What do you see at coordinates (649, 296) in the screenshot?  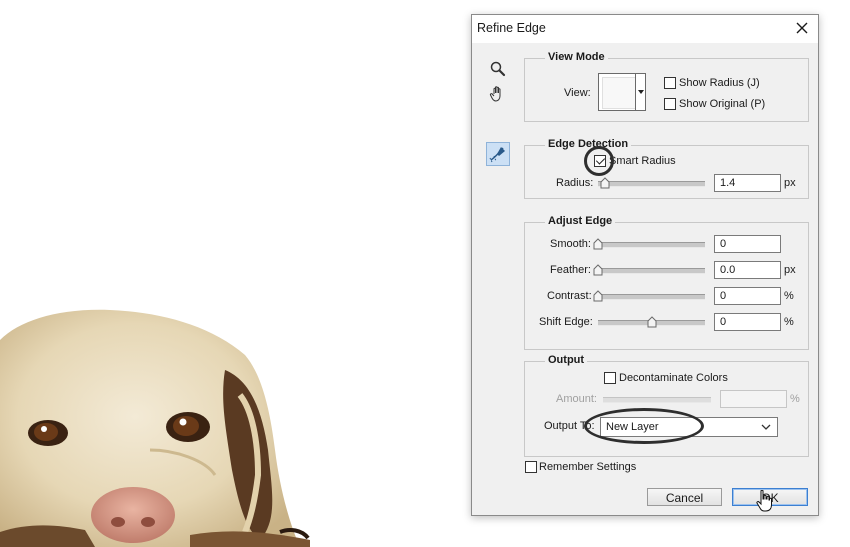 I see `contrast-slider` at bounding box center [649, 296].